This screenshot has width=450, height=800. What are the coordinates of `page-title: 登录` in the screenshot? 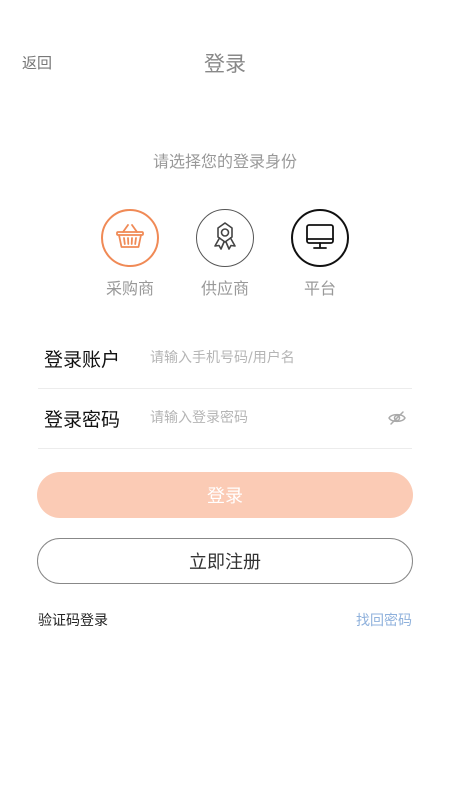 It's located at (225, 64).